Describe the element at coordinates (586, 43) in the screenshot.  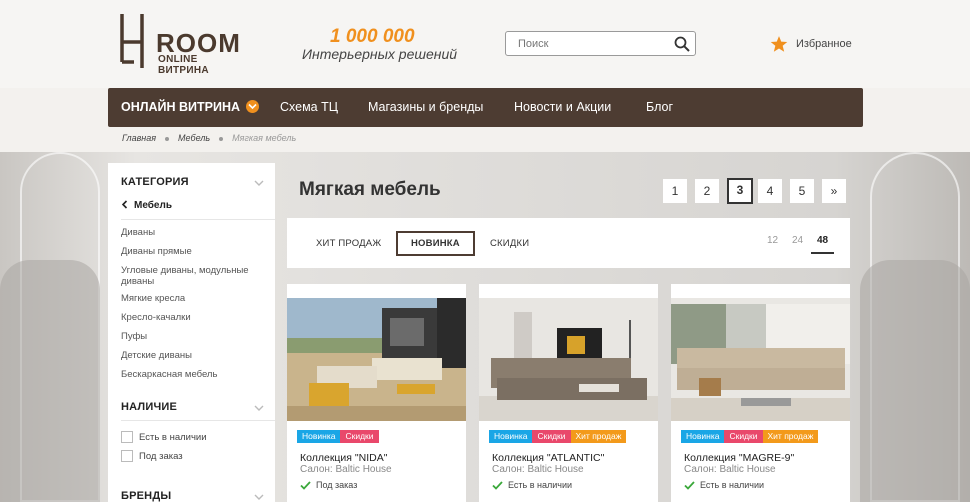
I see `search-input` at that location.